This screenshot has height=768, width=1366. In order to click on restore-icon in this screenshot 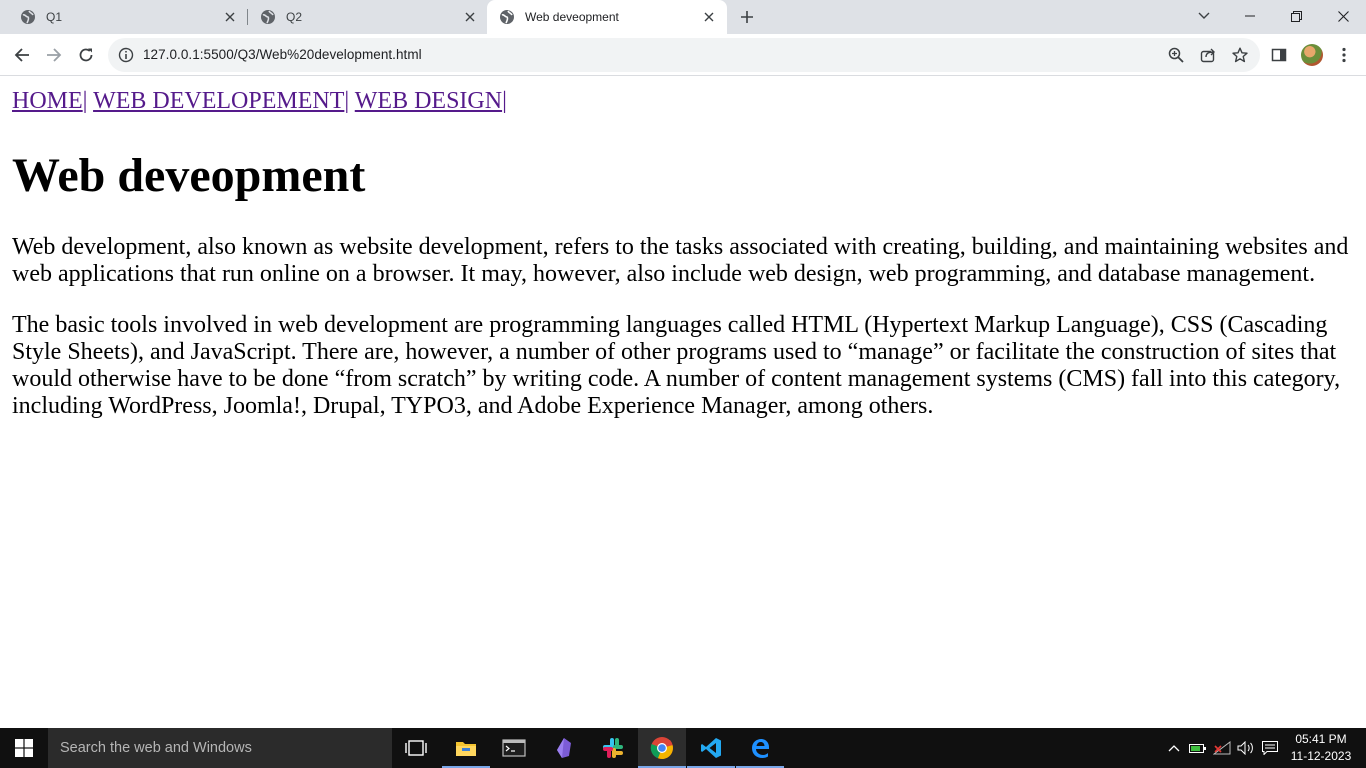, I will do `click(1296, 16)`.